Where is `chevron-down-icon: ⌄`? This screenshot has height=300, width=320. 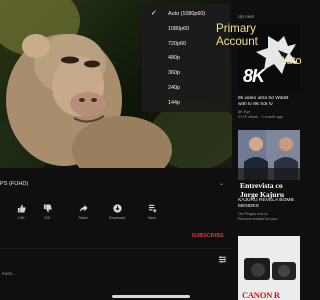
chevron-down-icon: ⌄ is located at coordinates (221, 183).